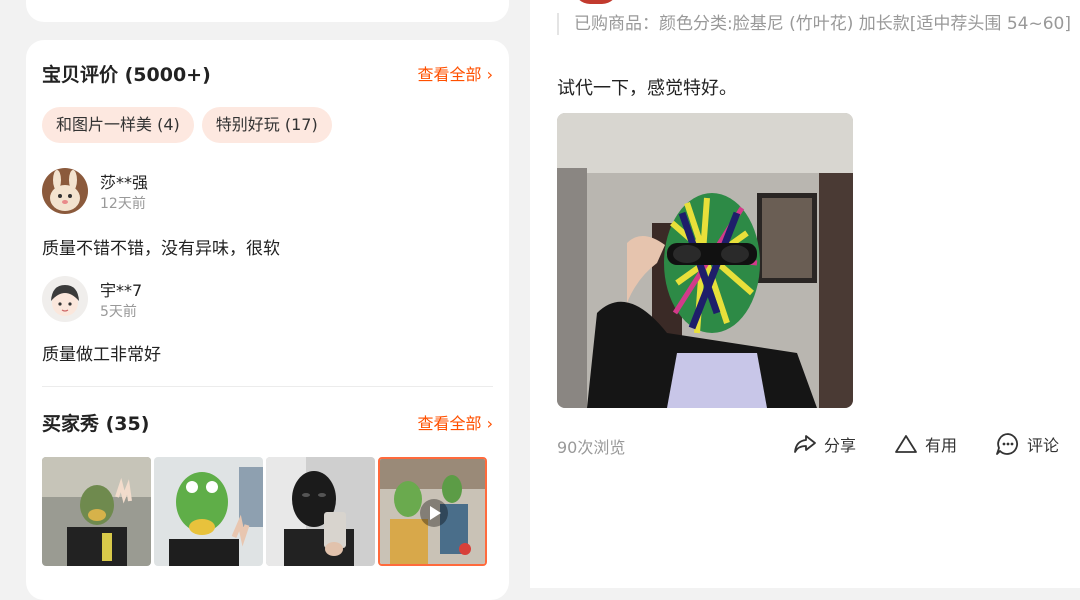 The image size is (1080, 600). What do you see at coordinates (118, 125) in the screenshot?
I see `review-tag: 和图片一样美 (4)` at bounding box center [118, 125].